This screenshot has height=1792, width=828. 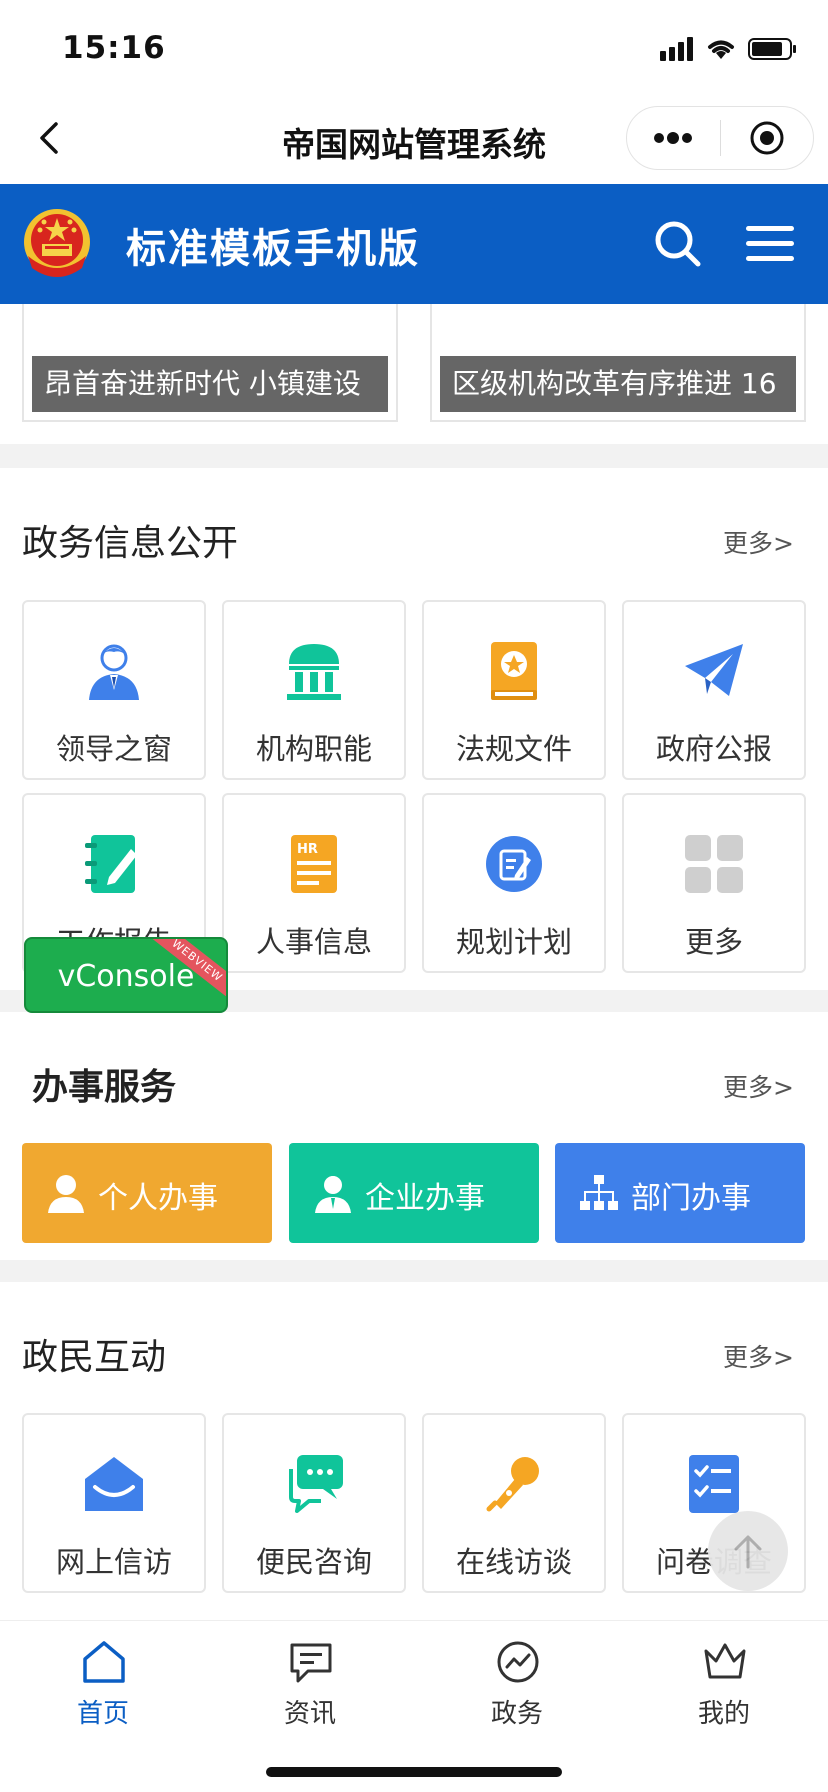 What do you see at coordinates (514, 864) in the screenshot?
I see `plan-edit-icon` at bounding box center [514, 864].